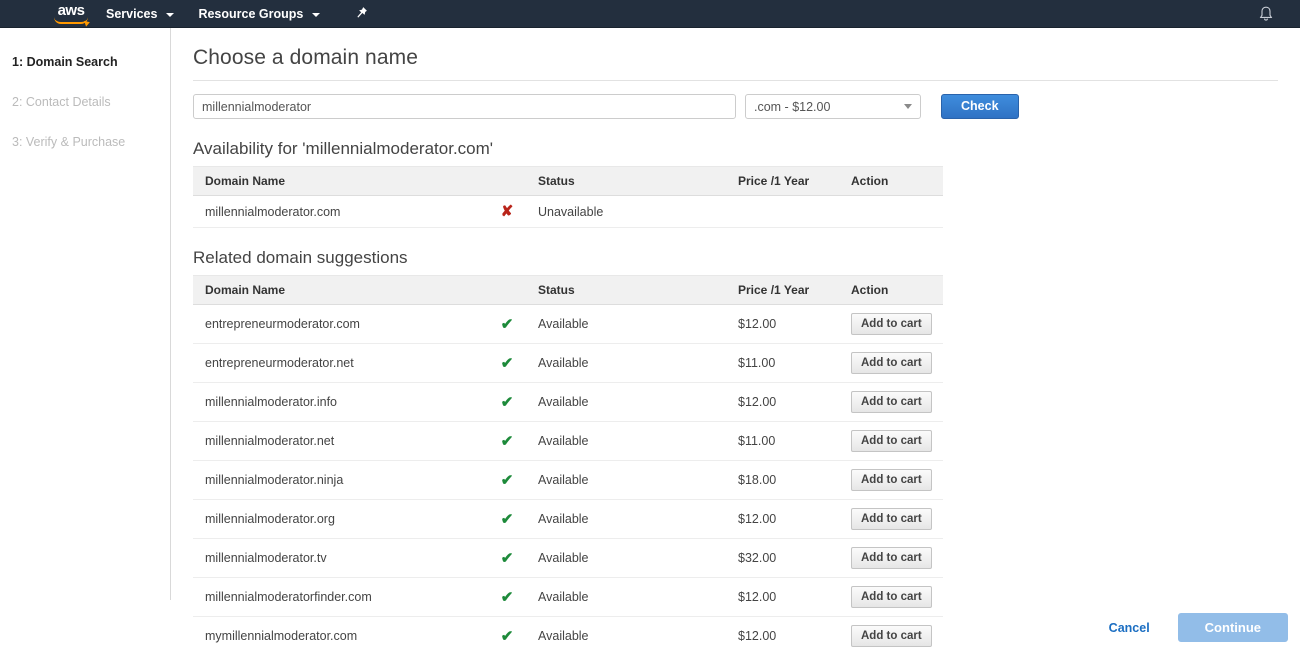  Describe the element at coordinates (71, 20) in the screenshot. I see `aws-logo-smile-icon` at that location.